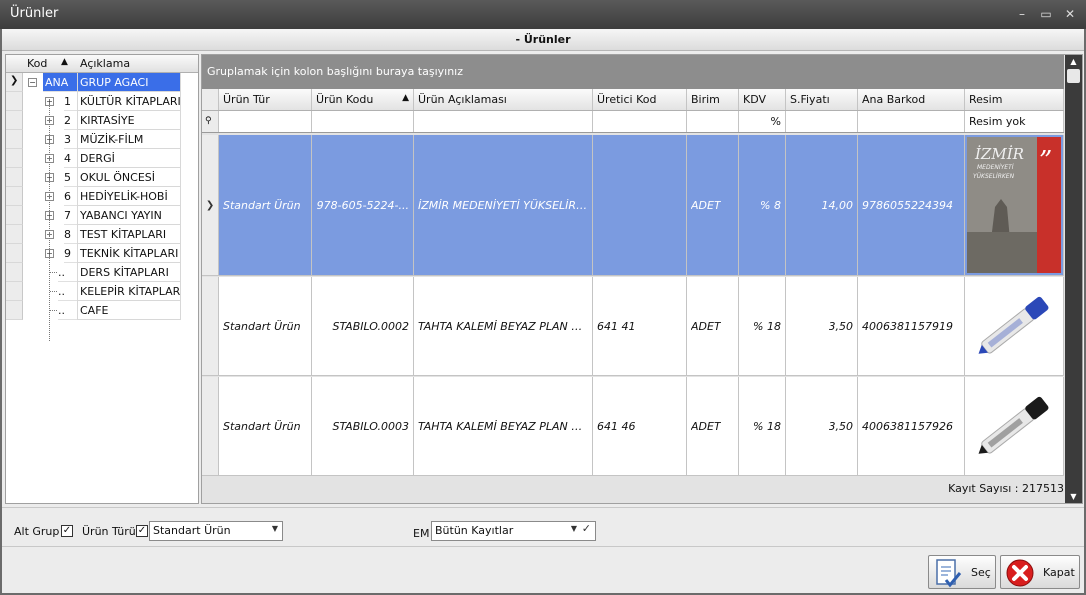 Image resolution: width=1086 pixels, height=595 pixels. What do you see at coordinates (262, 205) in the screenshot?
I see `cell-tur-text: Standart Ürün` at bounding box center [262, 205].